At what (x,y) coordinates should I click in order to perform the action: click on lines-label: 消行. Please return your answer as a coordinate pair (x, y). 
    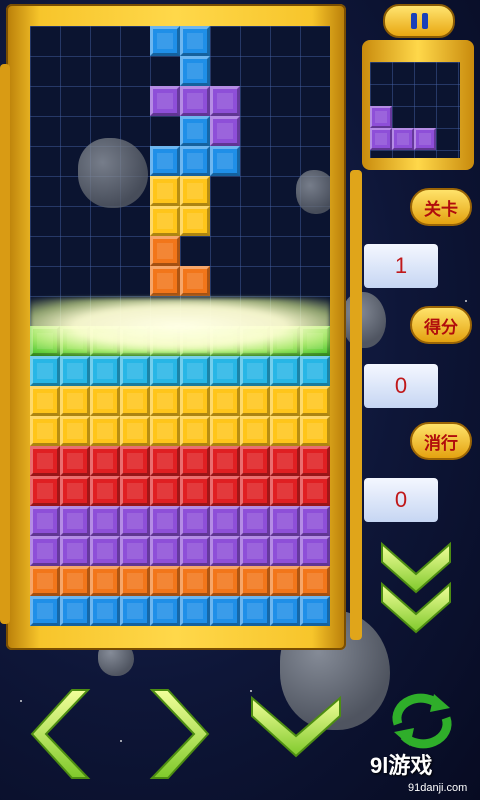
    Looking at the image, I should click on (441, 441).